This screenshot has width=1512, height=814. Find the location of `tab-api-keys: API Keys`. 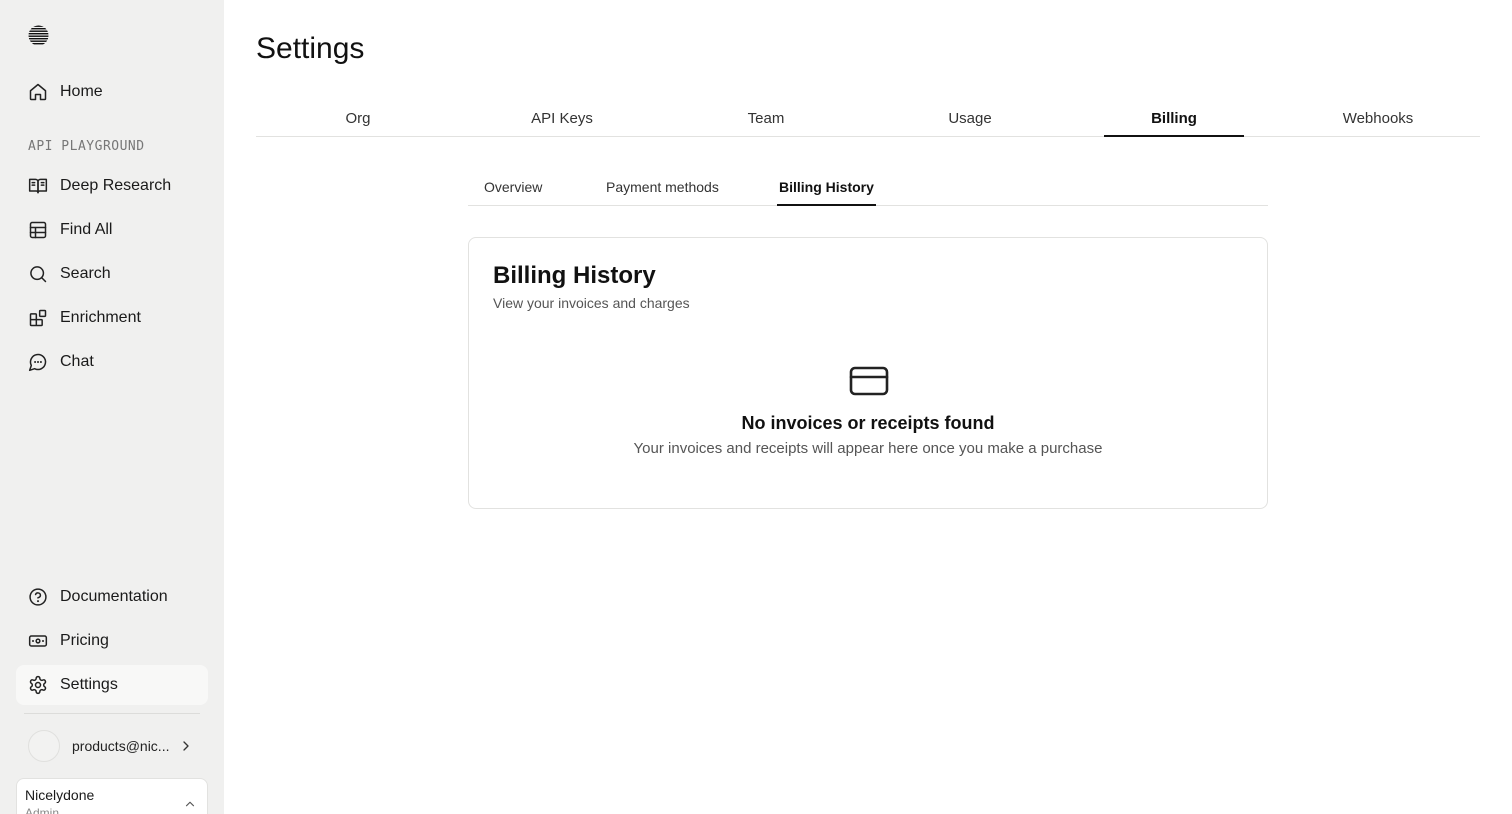

tab-api-keys: API Keys is located at coordinates (562, 118).